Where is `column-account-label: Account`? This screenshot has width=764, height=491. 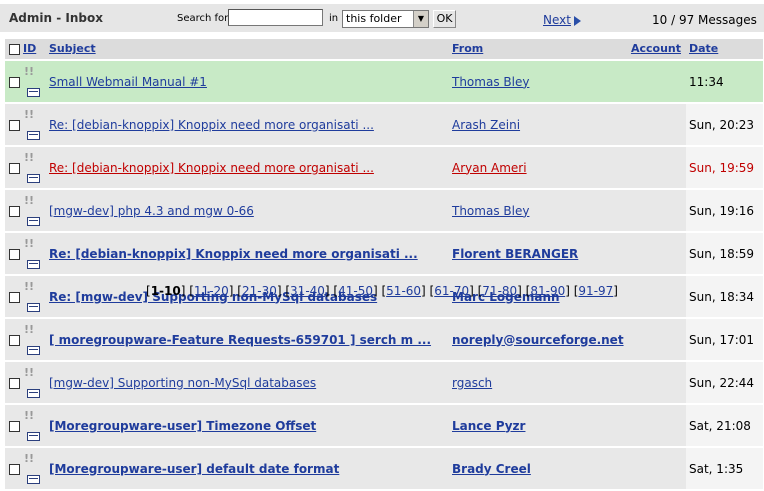
column-account-label: Account is located at coordinates (656, 49).